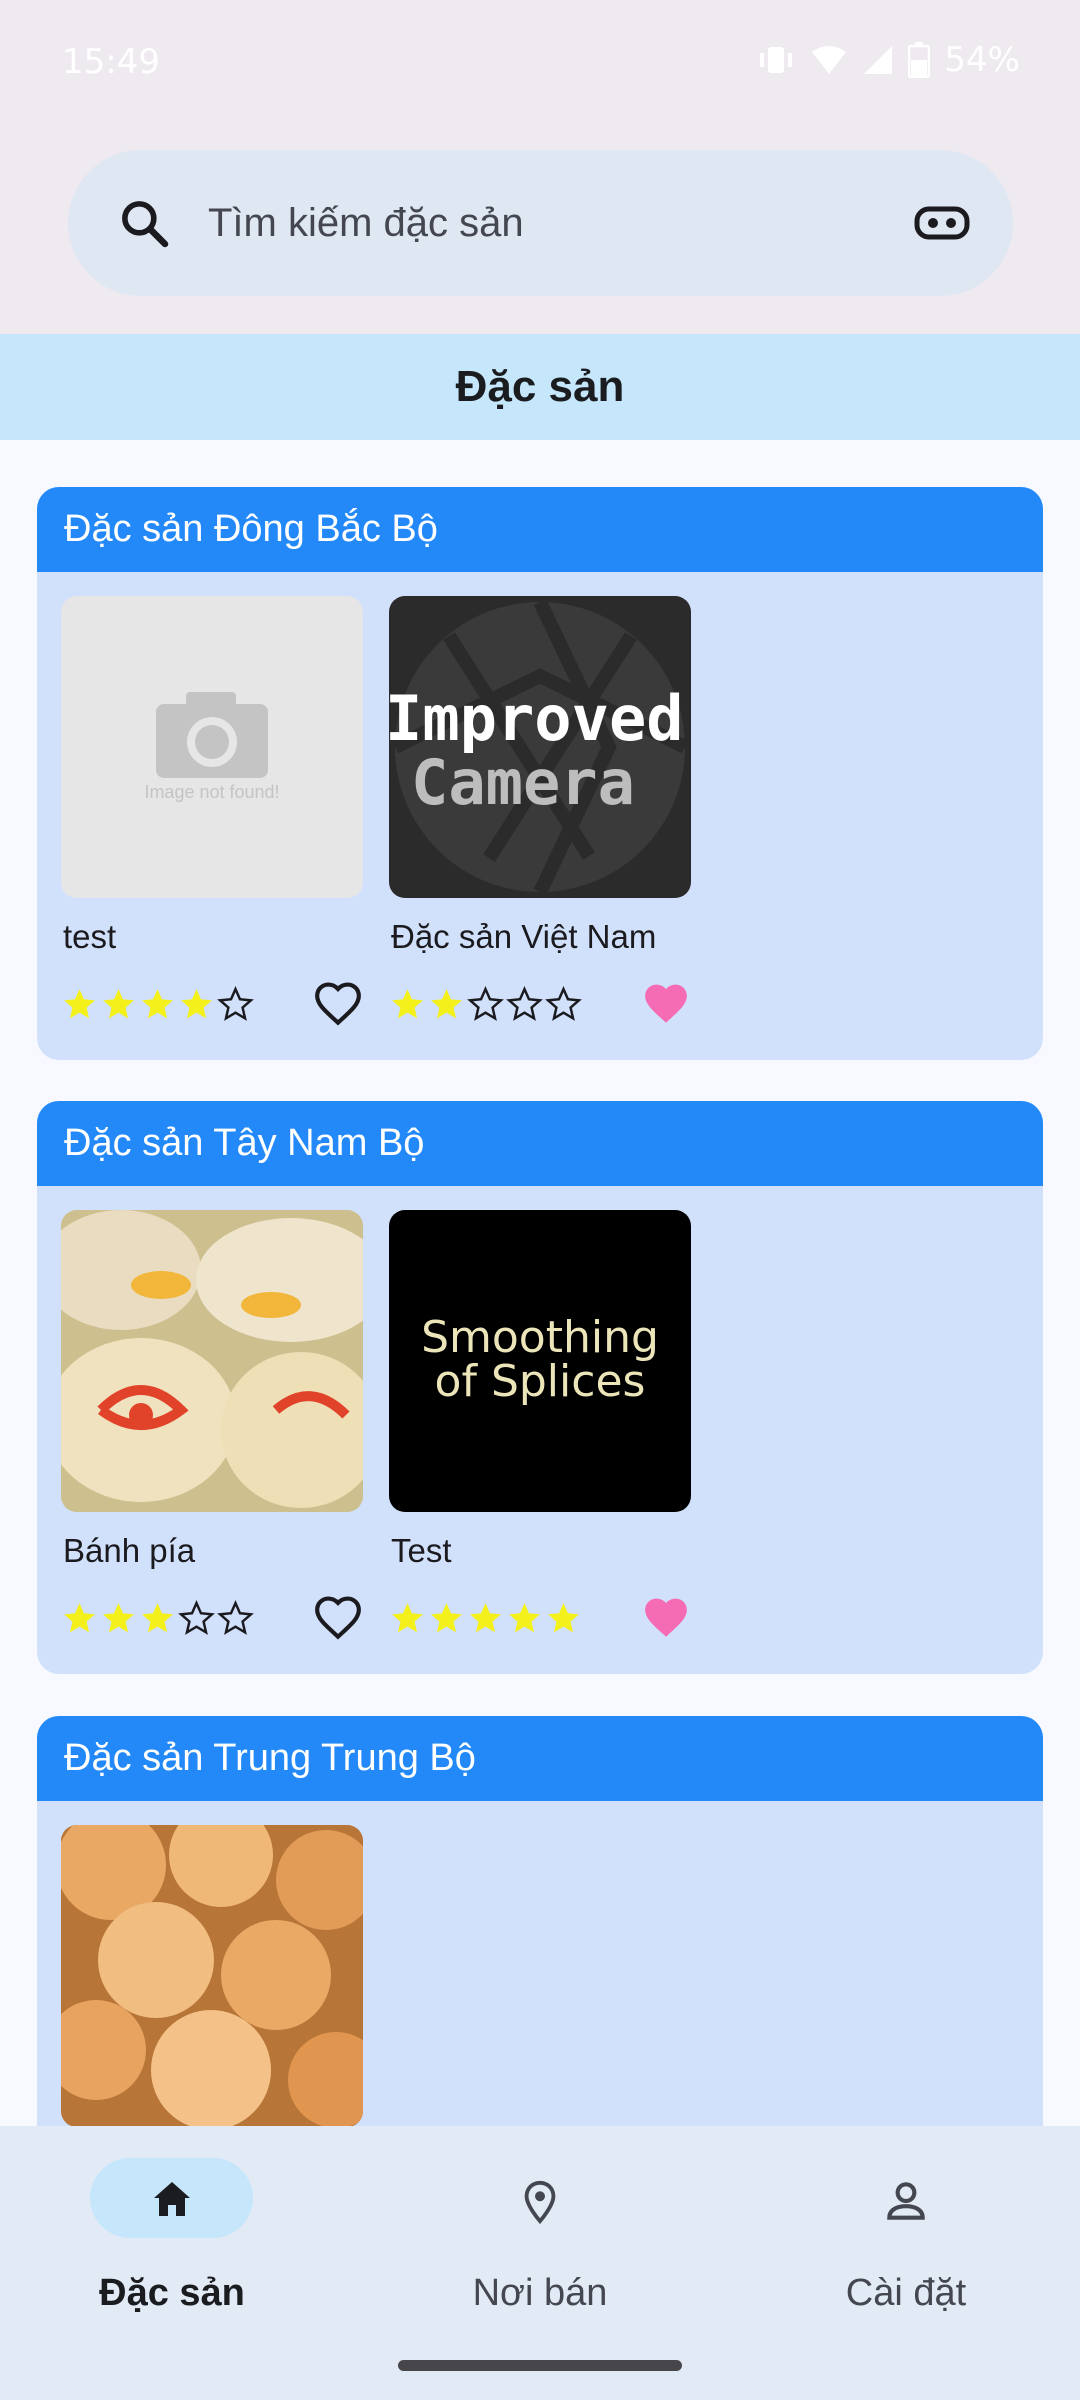 The height and width of the screenshot is (2400, 1080). What do you see at coordinates (212, 792) in the screenshot?
I see `image-placeholder-text: Image not found!` at bounding box center [212, 792].